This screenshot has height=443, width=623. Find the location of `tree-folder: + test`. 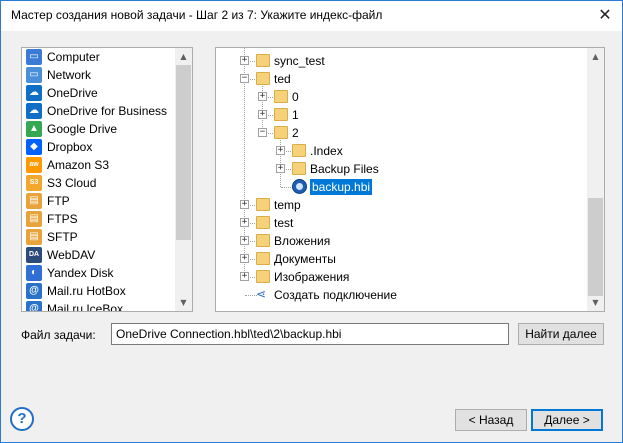

tree-folder: + test is located at coordinates (401, 223).